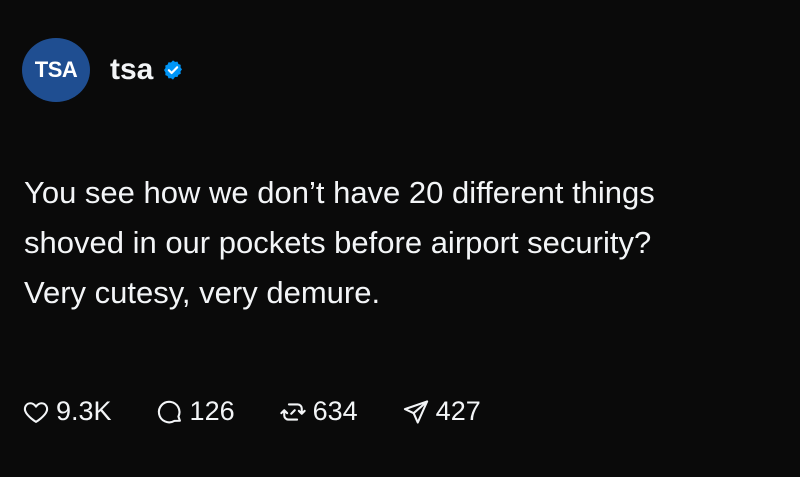 The image size is (800, 477). I want to click on avatar-text: TSA, so click(56, 69).